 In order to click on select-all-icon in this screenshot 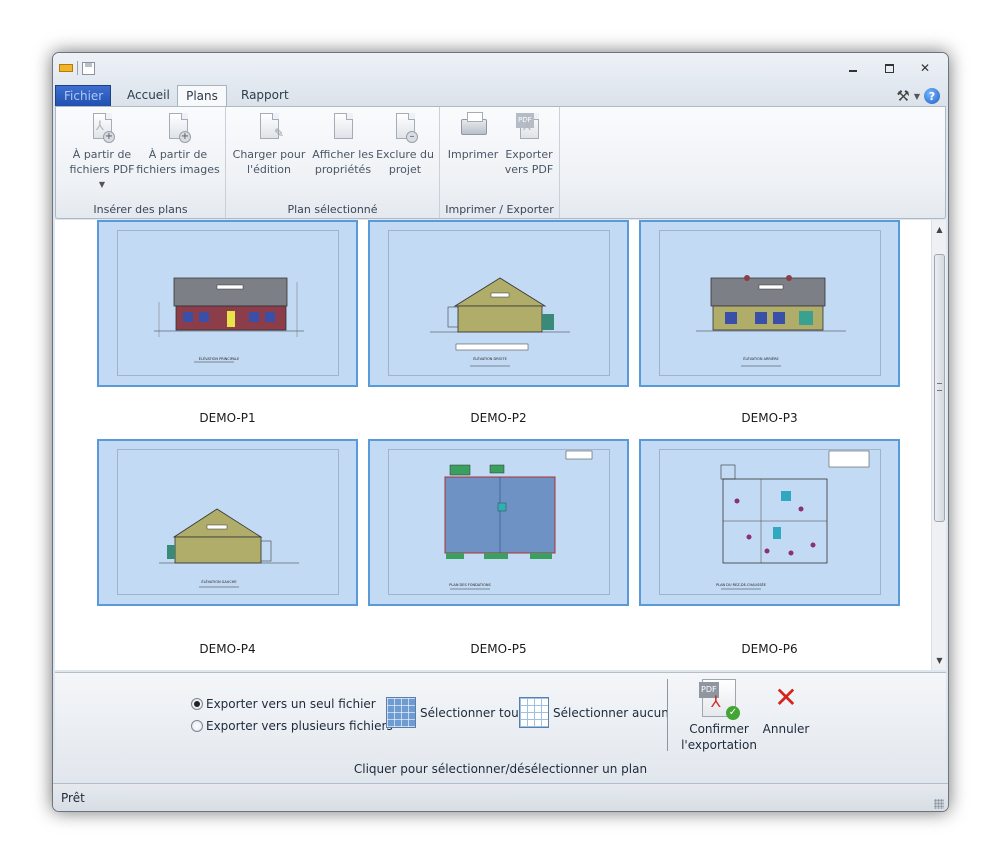, I will do `click(401, 712)`.